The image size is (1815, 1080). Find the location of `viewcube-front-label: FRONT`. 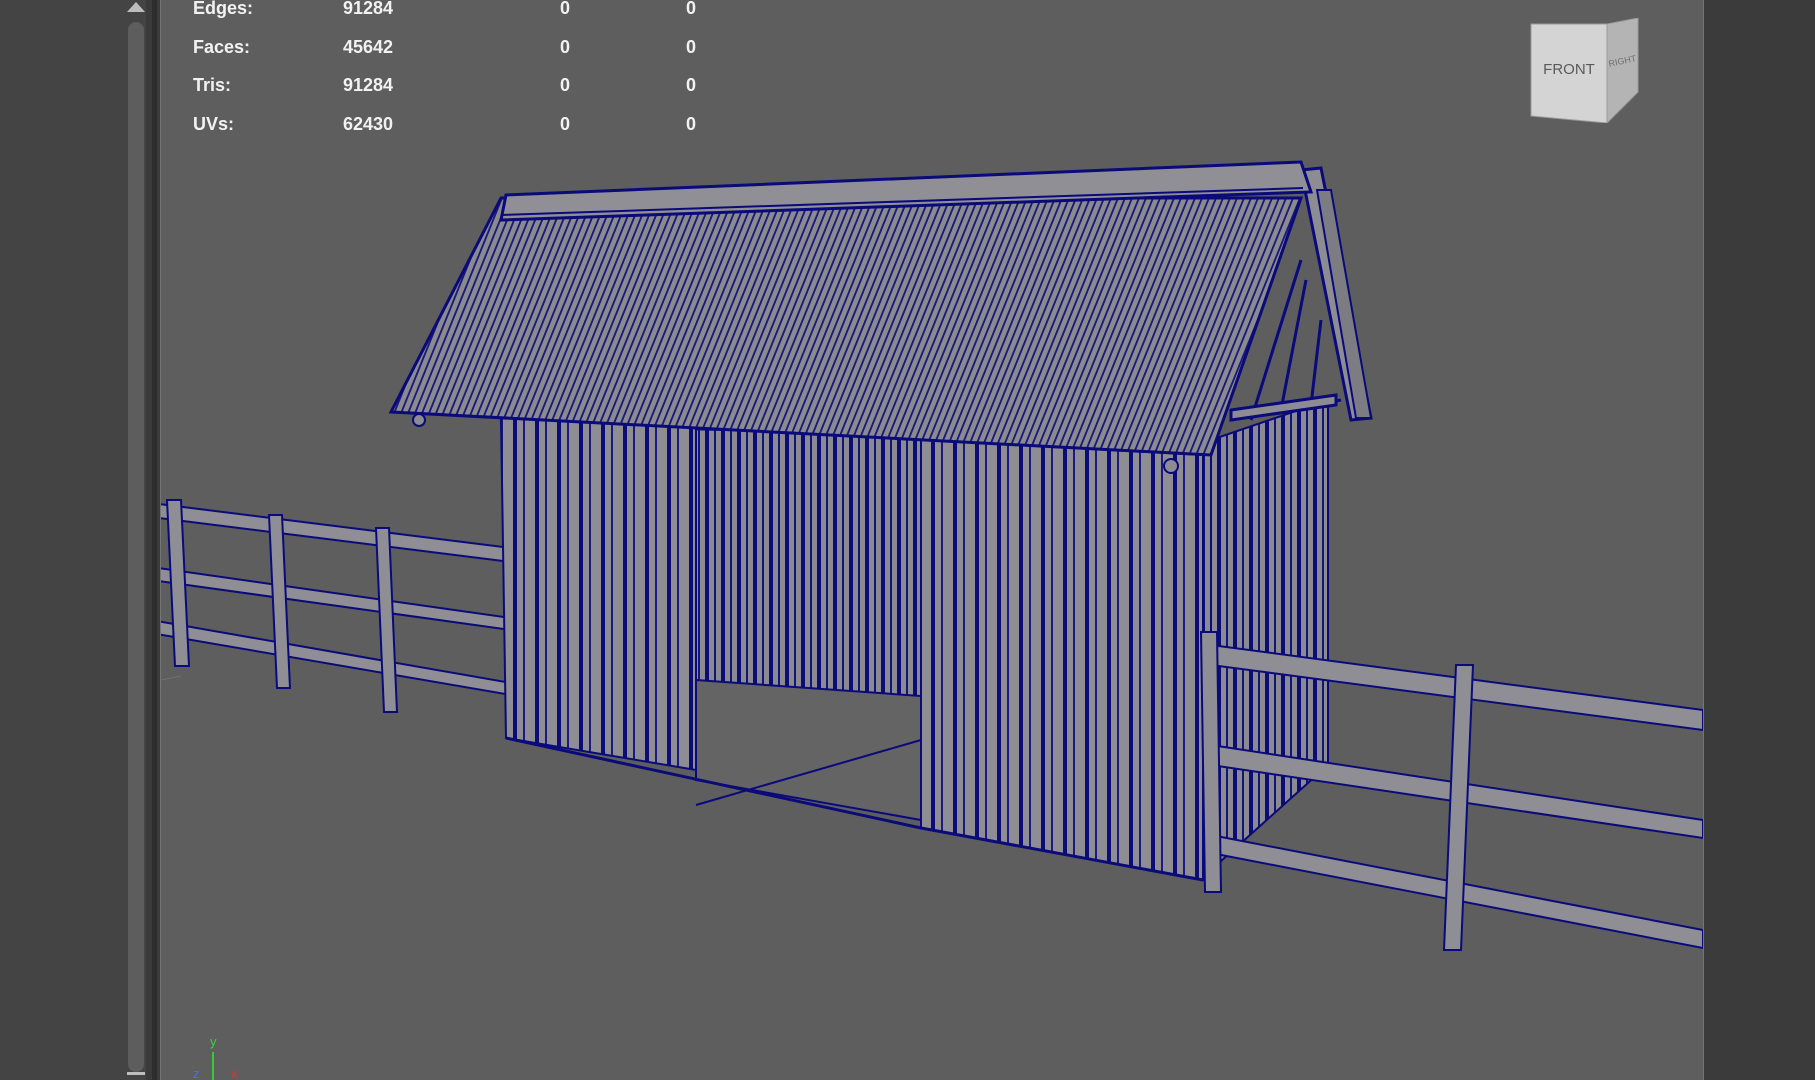

viewcube-front-label: FRONT is located at coordinates (1569, 69).